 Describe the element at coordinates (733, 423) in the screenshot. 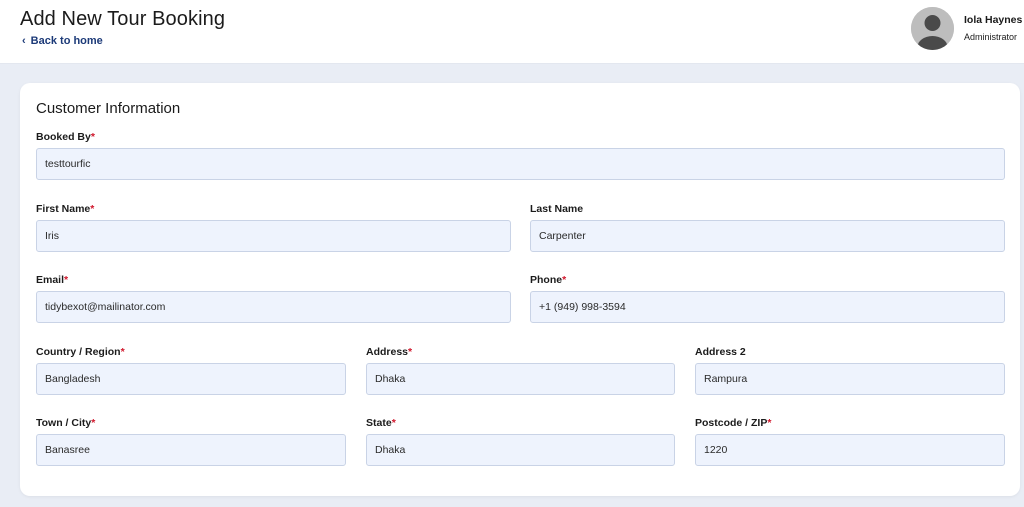

I see `field-label: Postcode / ZIP*` at that location.